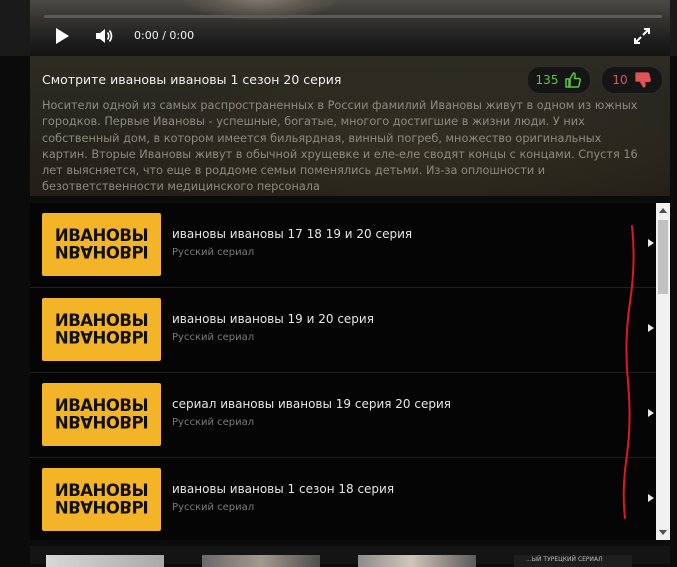 Image resolution: width=677 pixels, height=567 pixels. Describe the element at coordinates (564, 559) in the screenshot. I see `thumbnail-caption: ...ЫЙ ТУРЕЦКИЙ СЕРИАЛ` at that location.